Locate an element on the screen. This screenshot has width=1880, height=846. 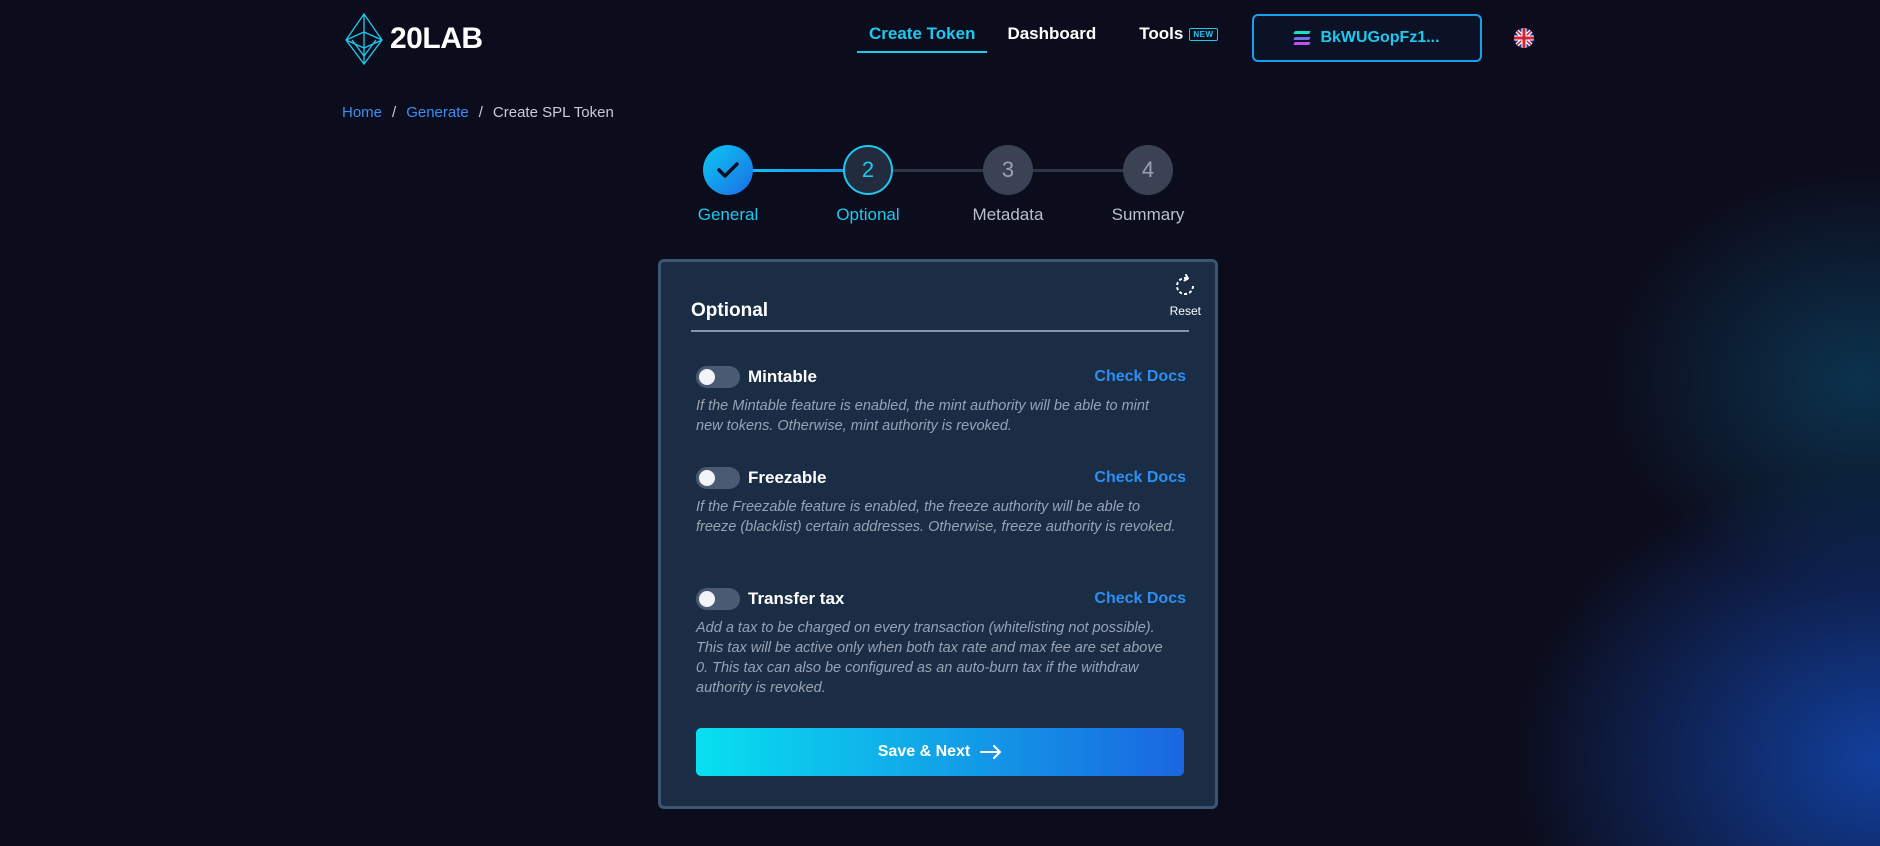
step-label: Optional is located at coordinates (868, 214).